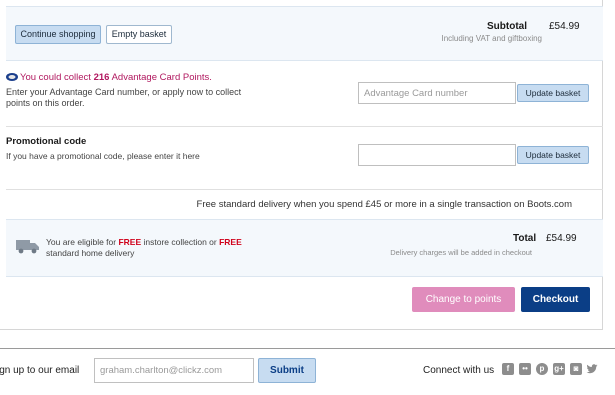 The image size is (615, 395). Describe the element at coordinates (57, 77) in the screenshot. I see `advantage-title-prefix: You could collect` at that location.